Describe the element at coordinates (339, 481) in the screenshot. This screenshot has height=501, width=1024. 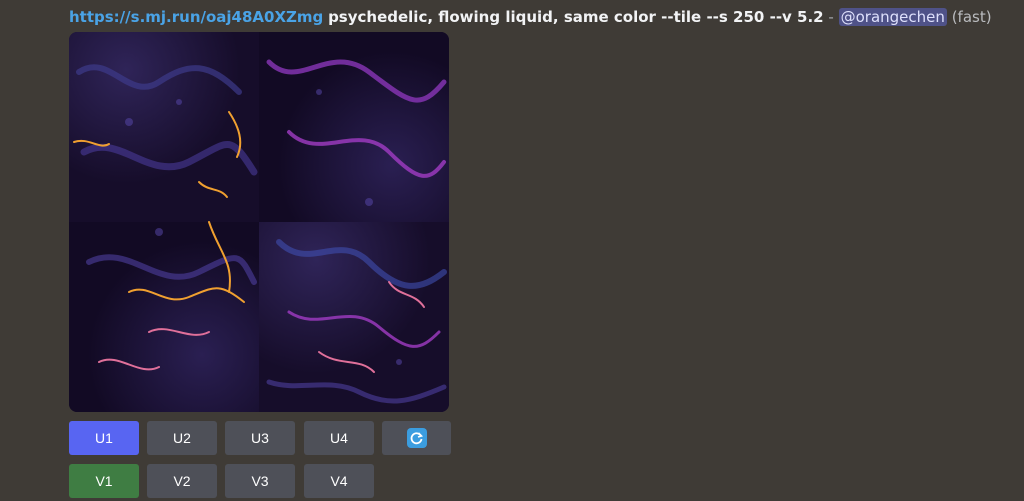
I see `variation-button-4: V4` at that location.